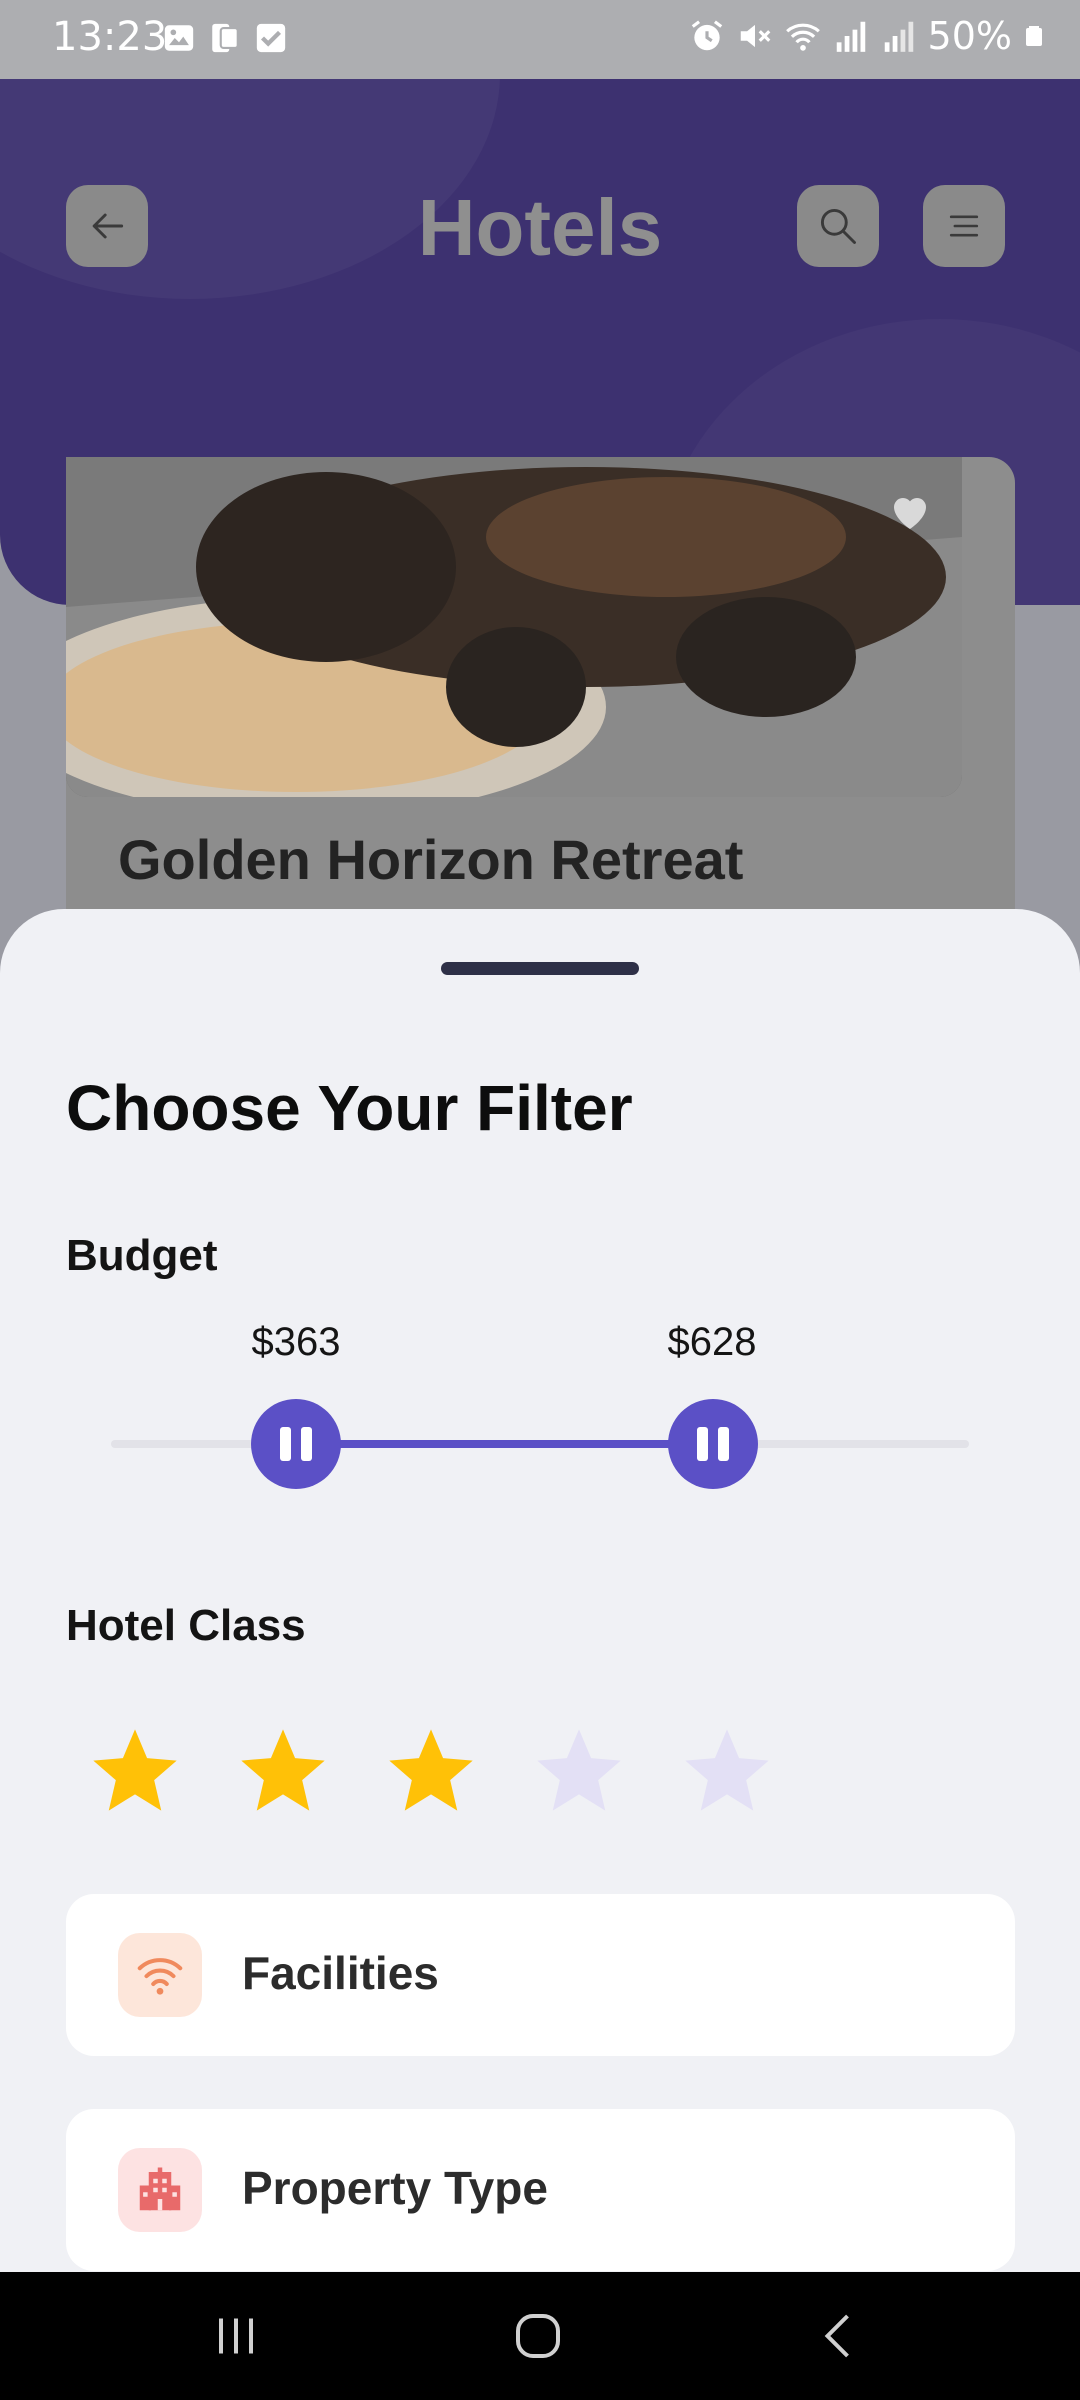  I want to click on property-type-option: Property Type, so click(540, 2190).